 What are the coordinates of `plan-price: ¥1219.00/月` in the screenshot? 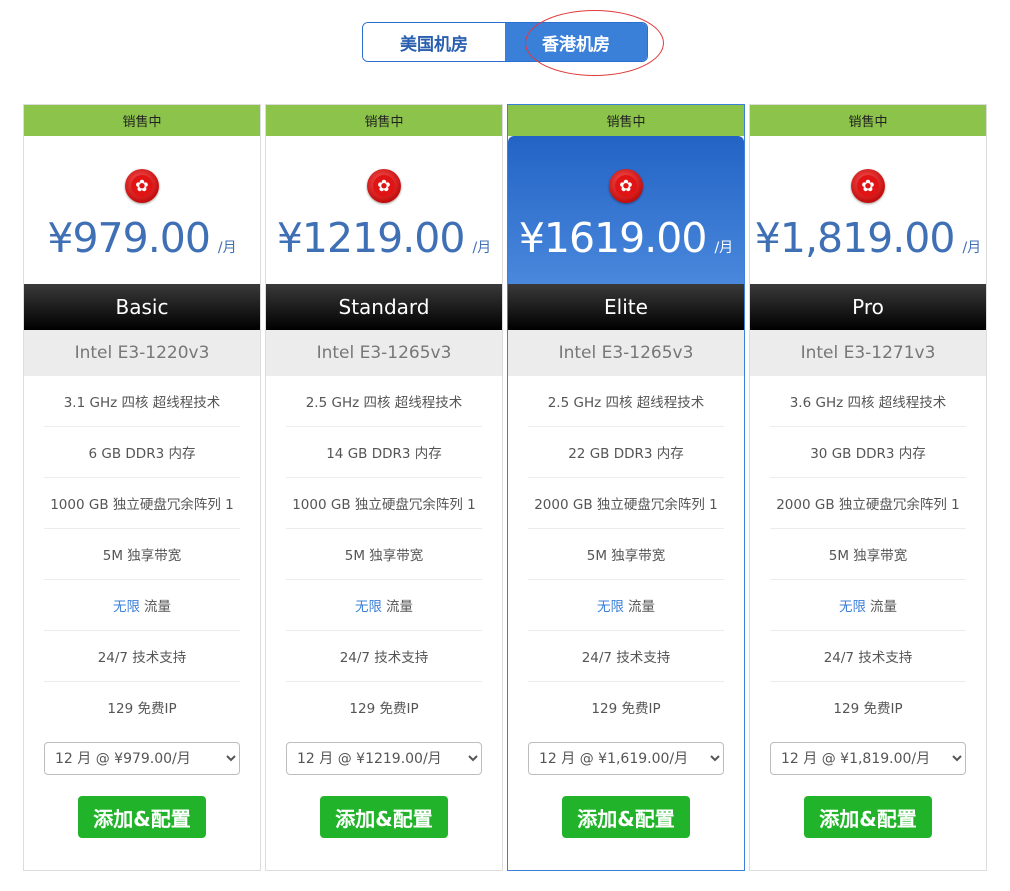 It's located at (384, 238).